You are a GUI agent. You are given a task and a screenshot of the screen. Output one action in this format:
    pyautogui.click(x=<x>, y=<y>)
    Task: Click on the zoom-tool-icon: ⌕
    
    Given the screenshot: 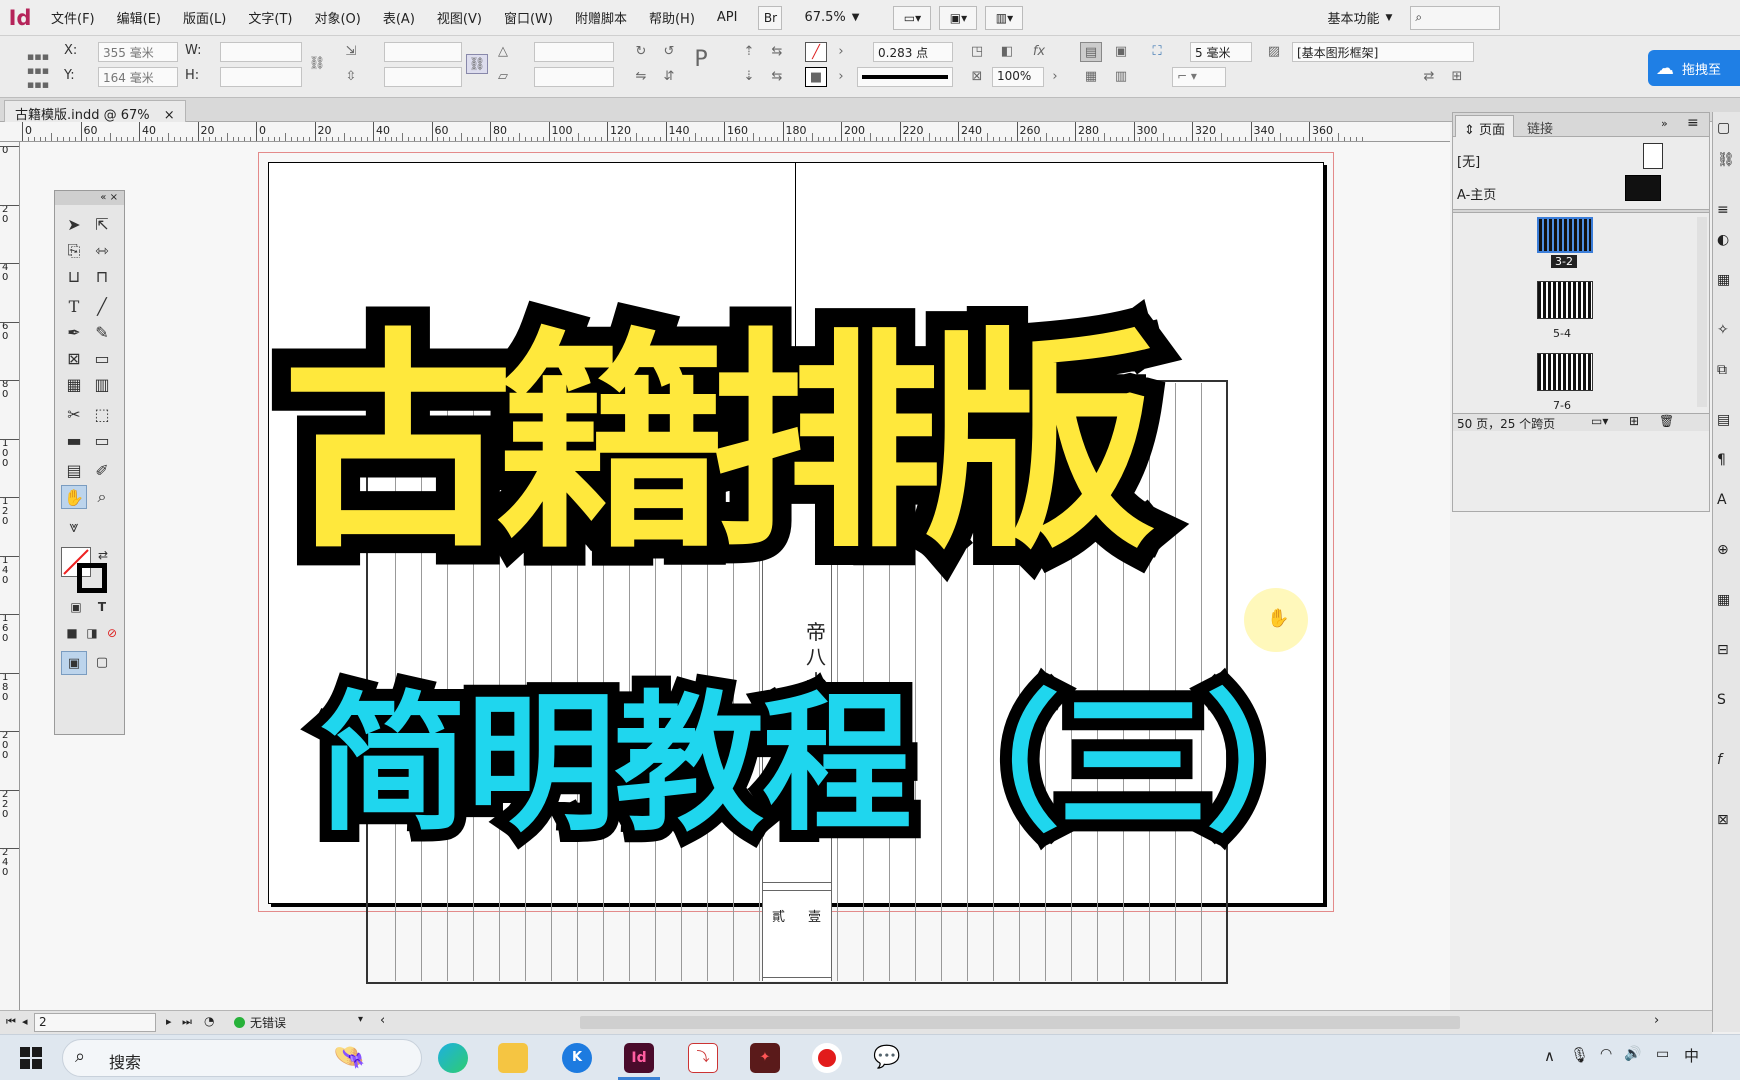 What is the action you would take?
    pyautogui.click(x=102, y=497)
    